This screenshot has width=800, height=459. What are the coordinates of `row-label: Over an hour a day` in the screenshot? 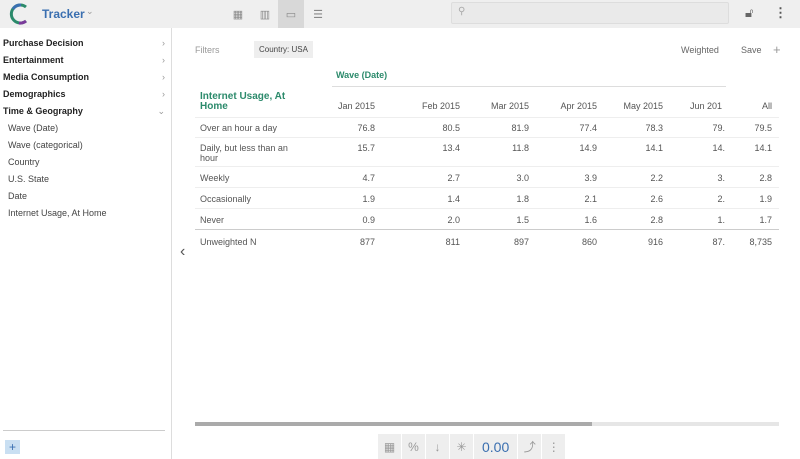 It's located at (239, 128).